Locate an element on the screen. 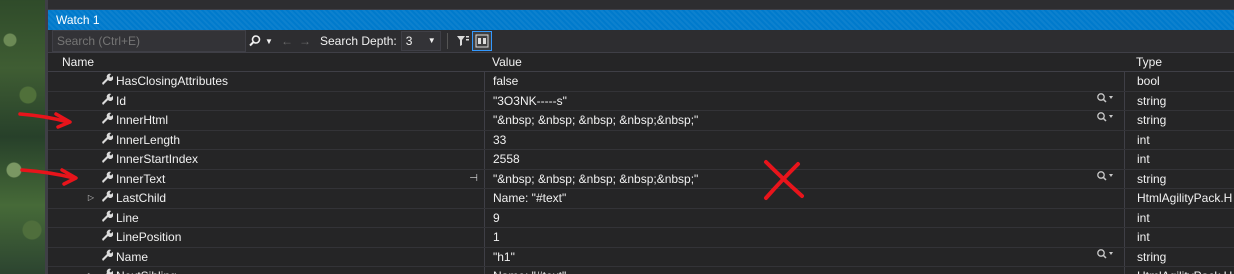 The image size is (1234, 274). property-name: LinePosition is located at coordinates (149, 237).